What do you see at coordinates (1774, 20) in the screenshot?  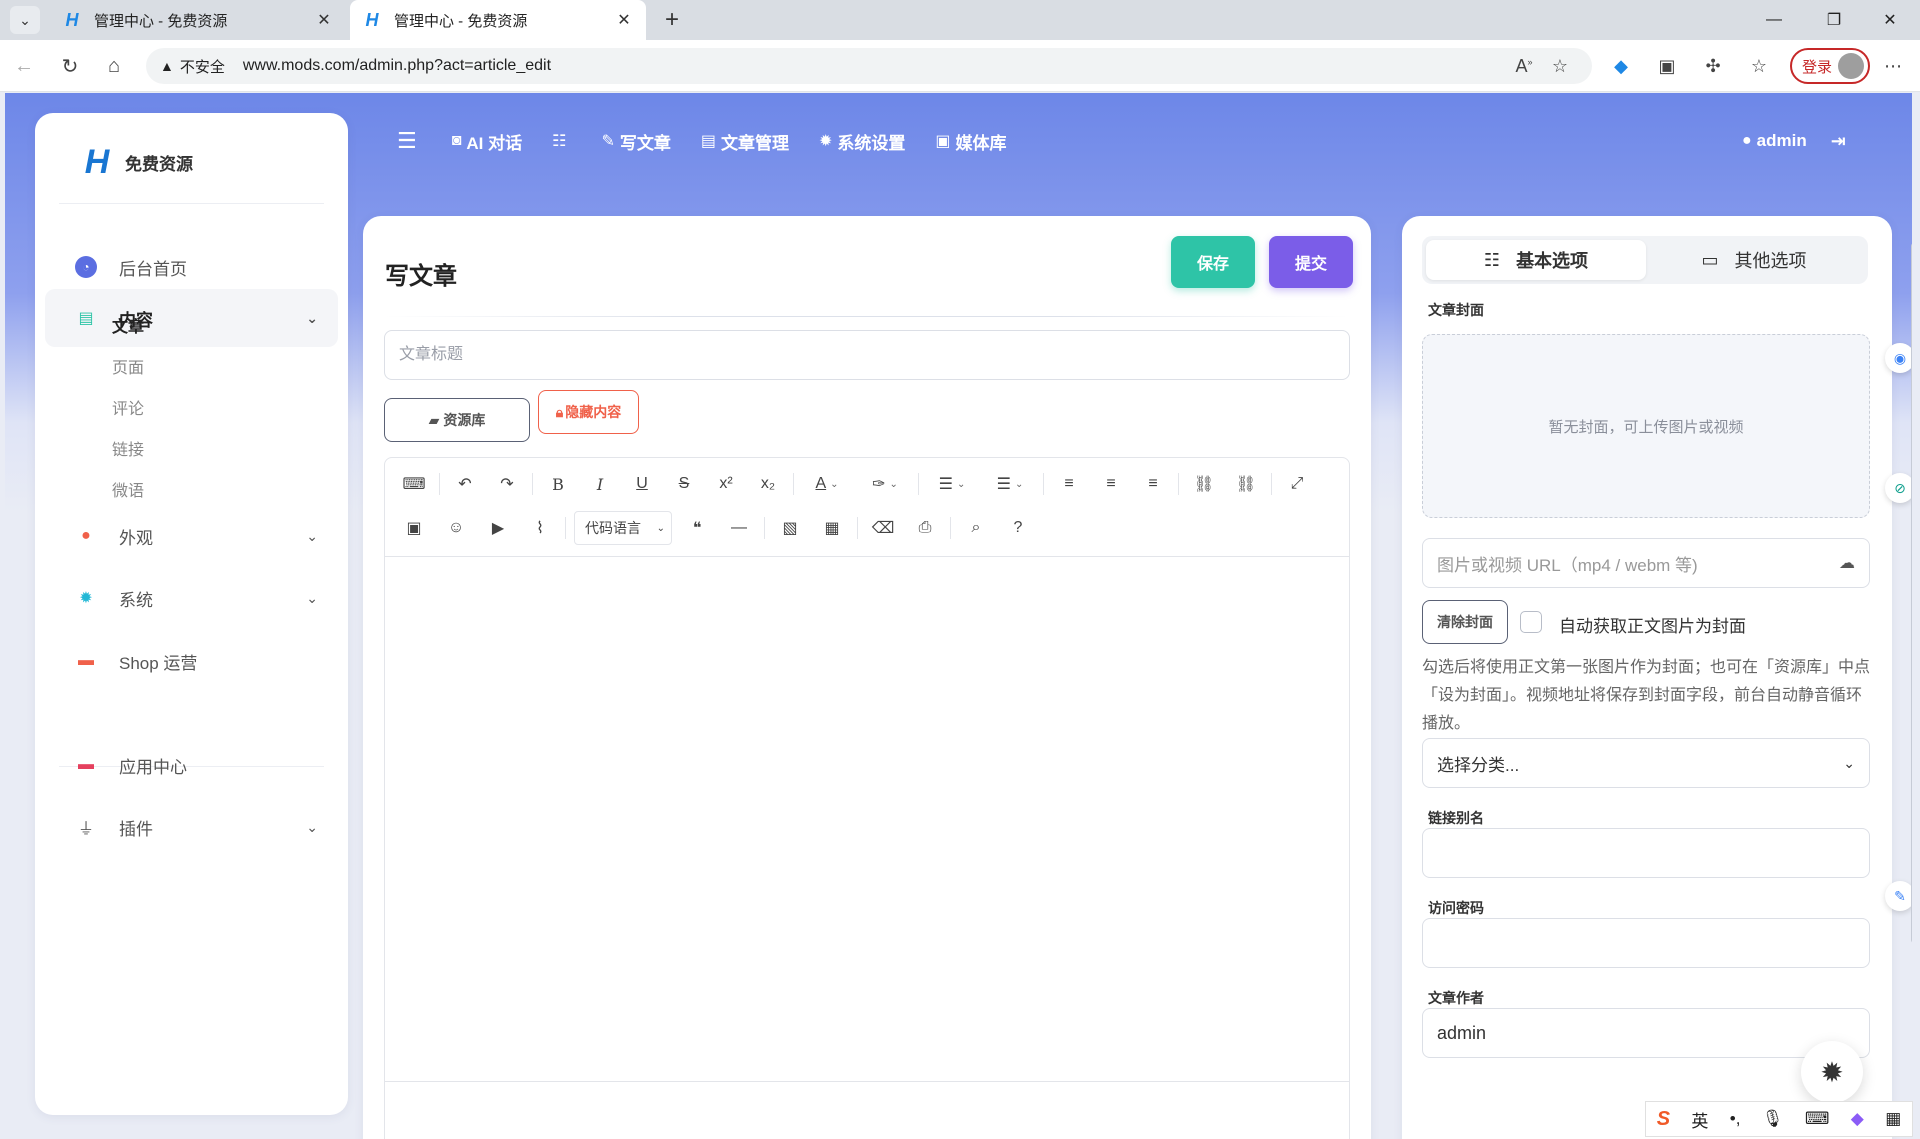 I see `minimize-icon: —` at bounding box center [1774, 20].